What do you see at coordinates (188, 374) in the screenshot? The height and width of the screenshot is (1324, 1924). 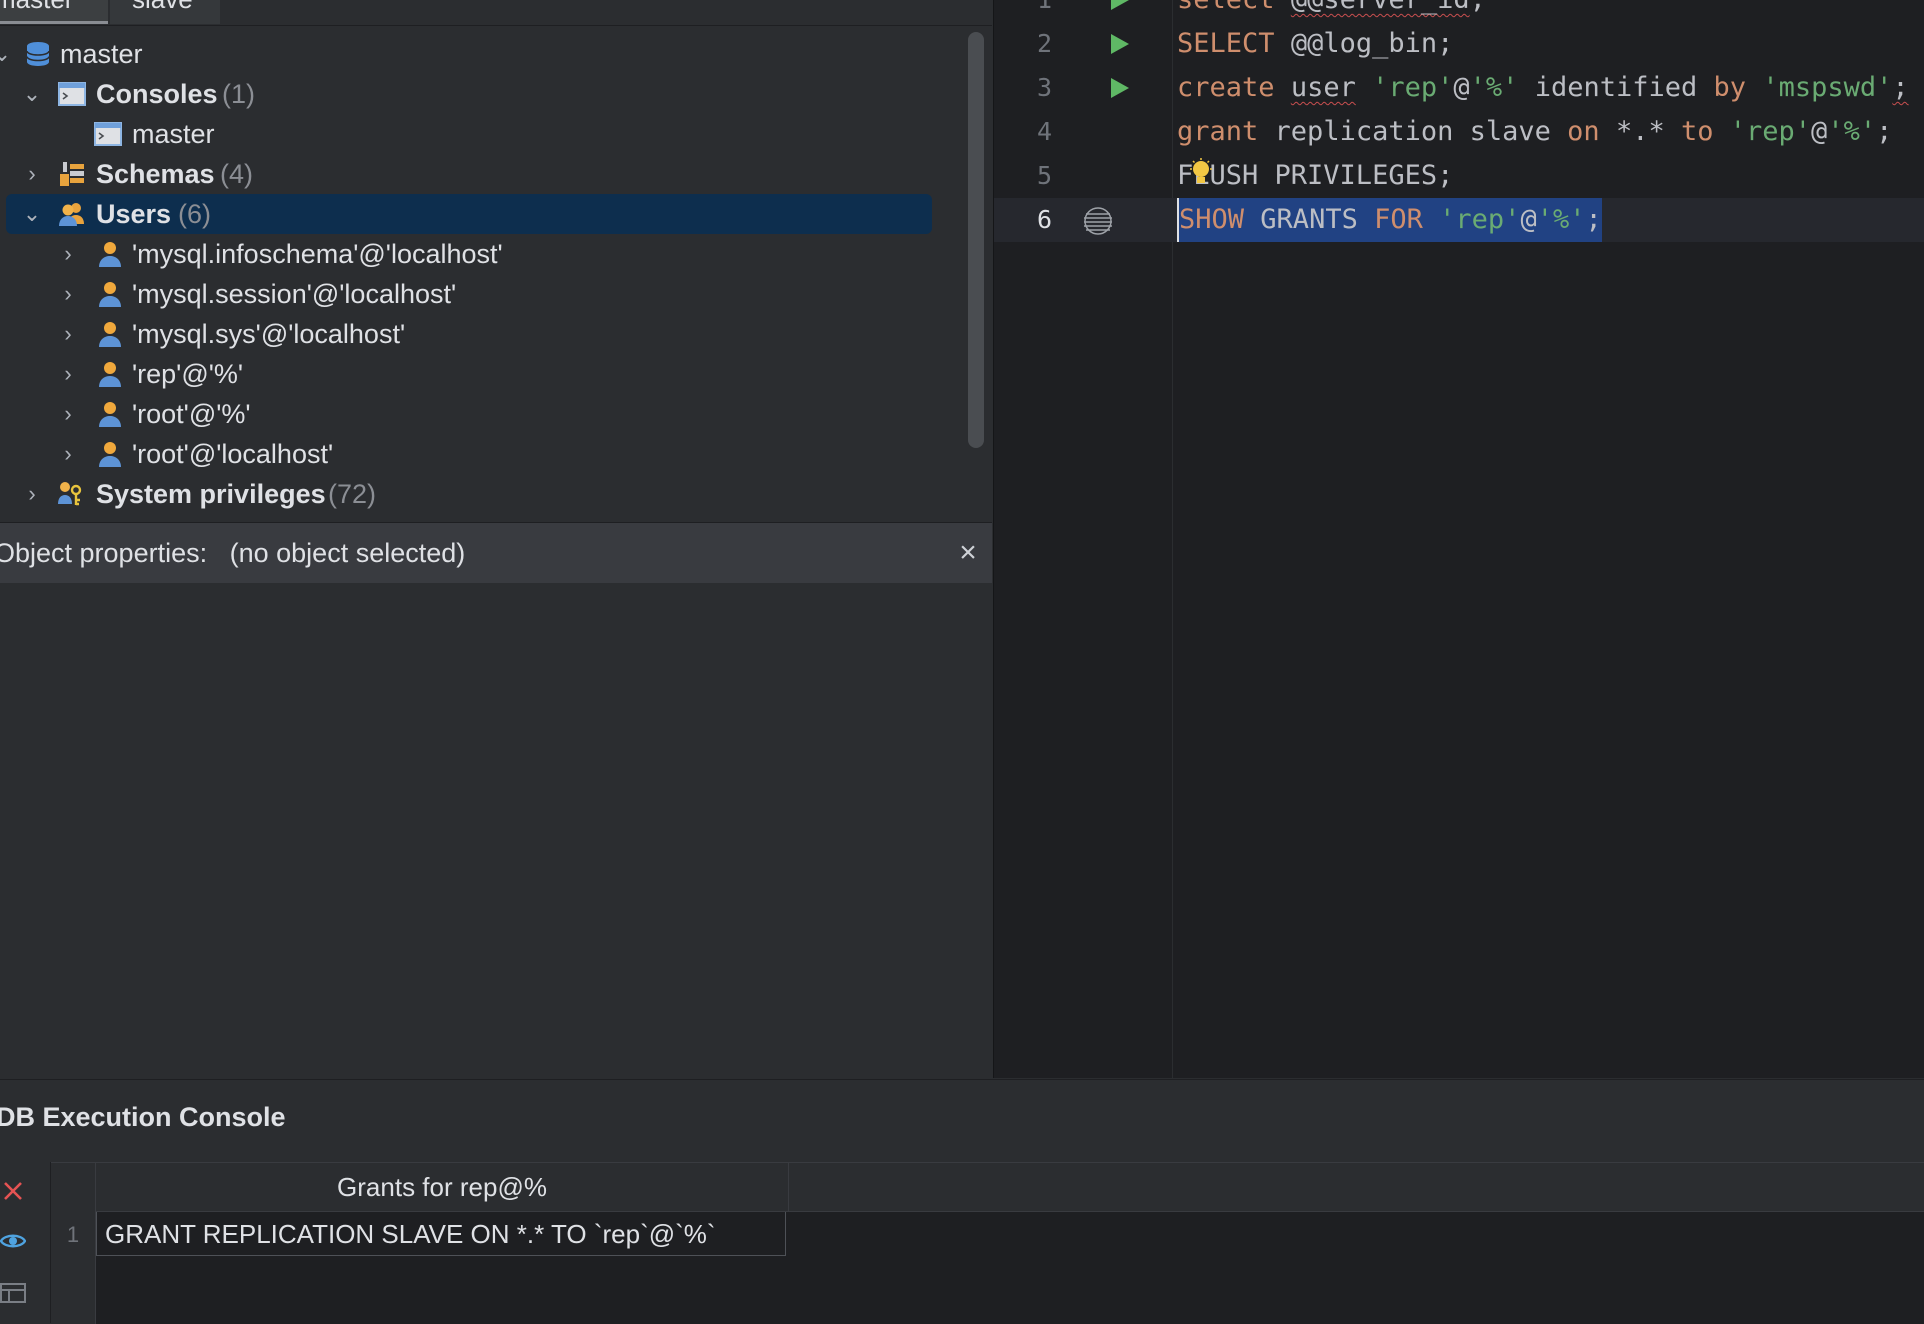 I see `tree-node-label: 'rep'@'%'` at bounding box center [188, 374].